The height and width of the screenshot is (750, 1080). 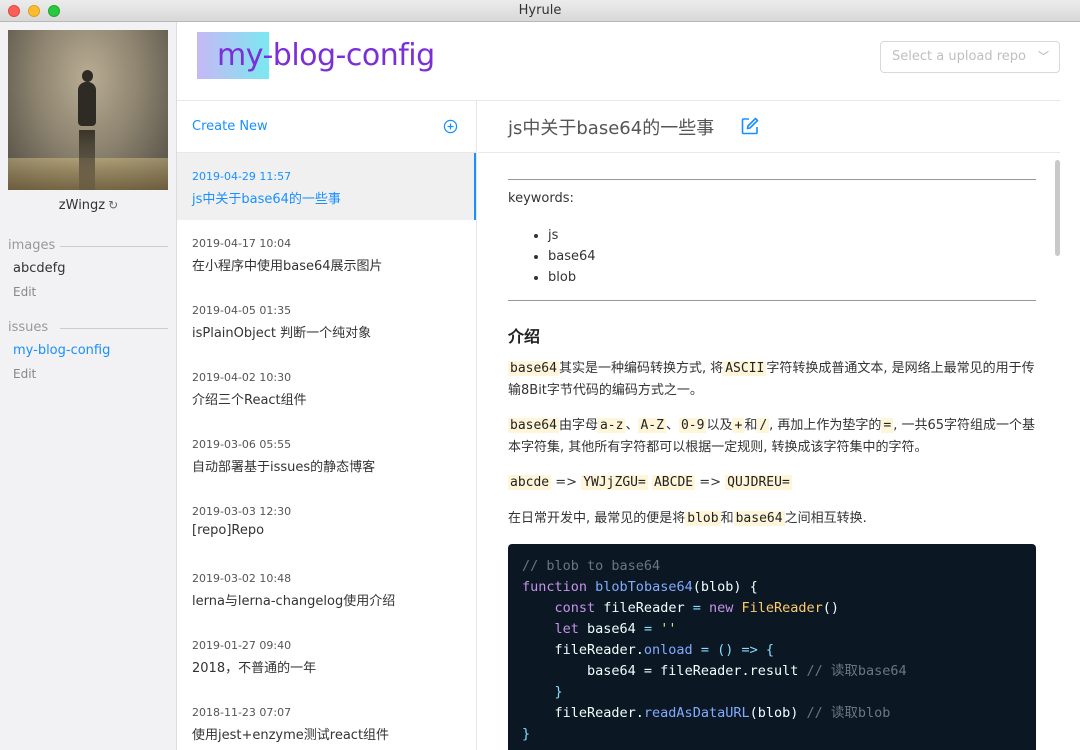 I want to click on add-circle-icon, so click(x=450, y=126).